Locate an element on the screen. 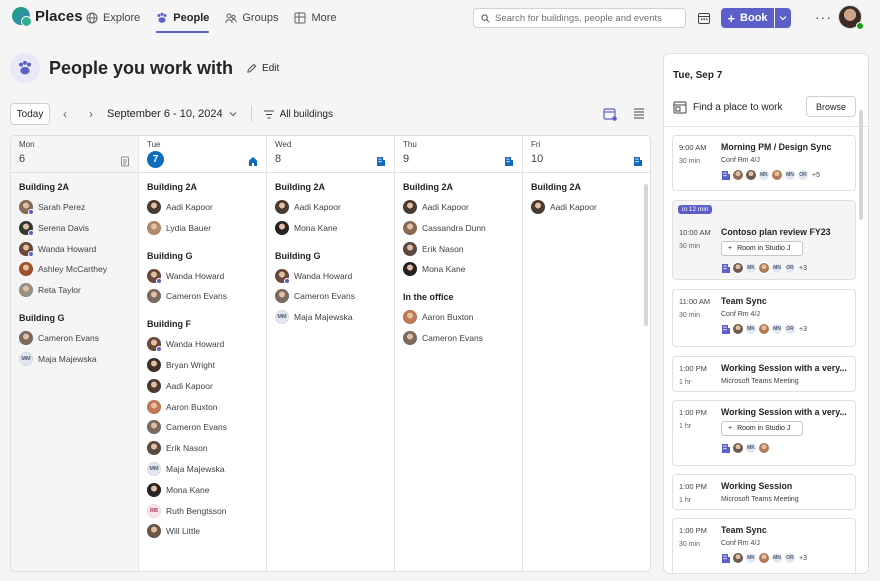  nav-groups: Groups is located at coordinates (251, 18).